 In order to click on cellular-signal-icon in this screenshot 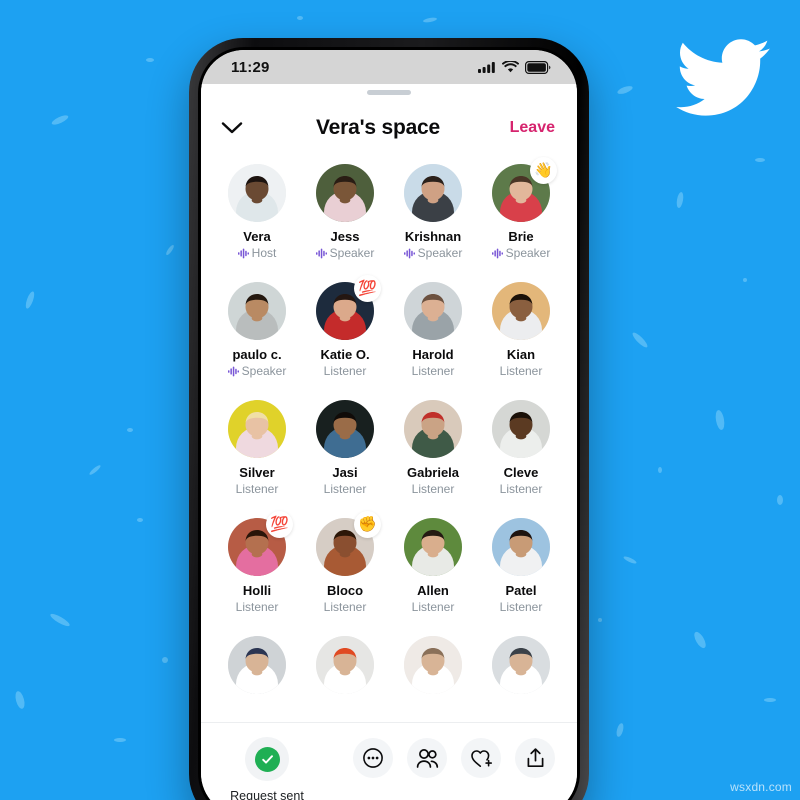, I will do `click(486, 67)`.